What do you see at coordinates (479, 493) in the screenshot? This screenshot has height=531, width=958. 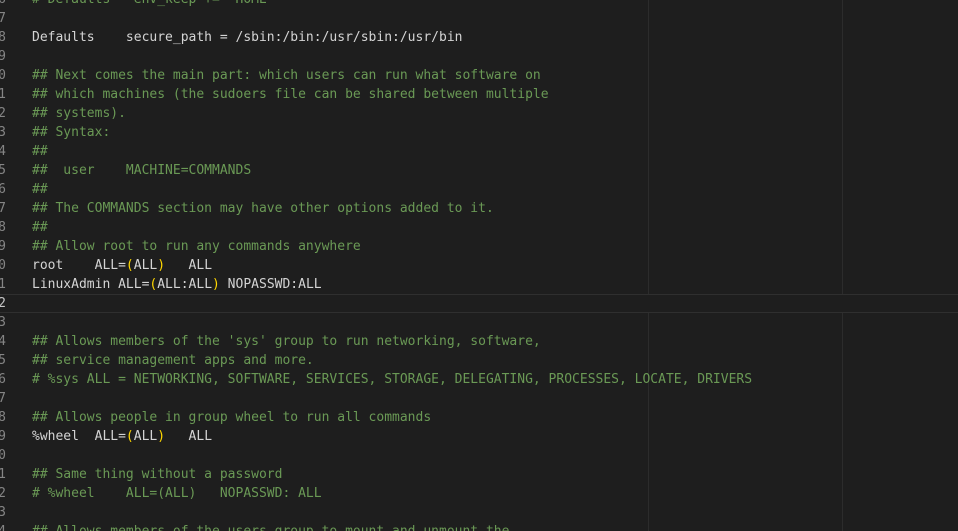 I see `code-line: 2 # %wheel ALL=(ALL) NOPASSWD: ALL` at bounding box center [479, 493].